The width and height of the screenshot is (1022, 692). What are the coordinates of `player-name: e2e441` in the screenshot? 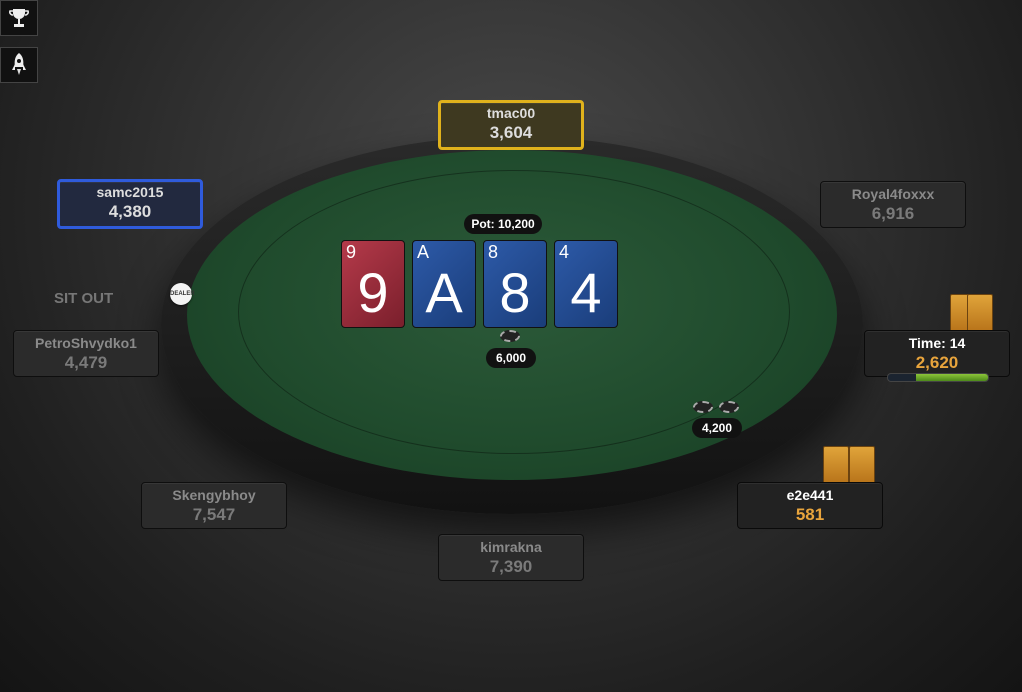 It's located at (810, 495).